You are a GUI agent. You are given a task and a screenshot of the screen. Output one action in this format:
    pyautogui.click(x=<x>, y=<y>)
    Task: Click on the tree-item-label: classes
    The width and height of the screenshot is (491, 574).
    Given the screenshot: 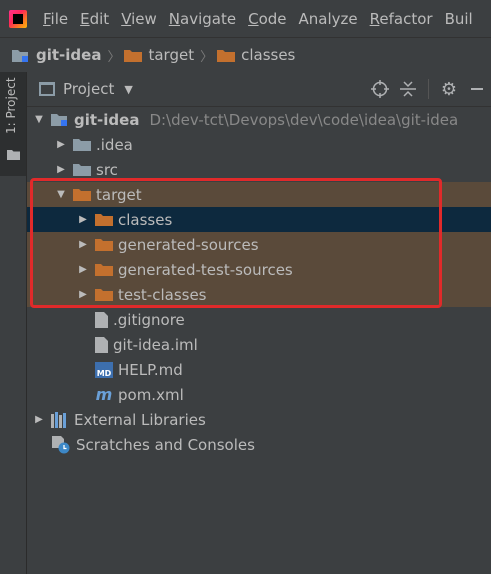 What is the action you would take?
    pyautogui.click(x=145, y=219)
    